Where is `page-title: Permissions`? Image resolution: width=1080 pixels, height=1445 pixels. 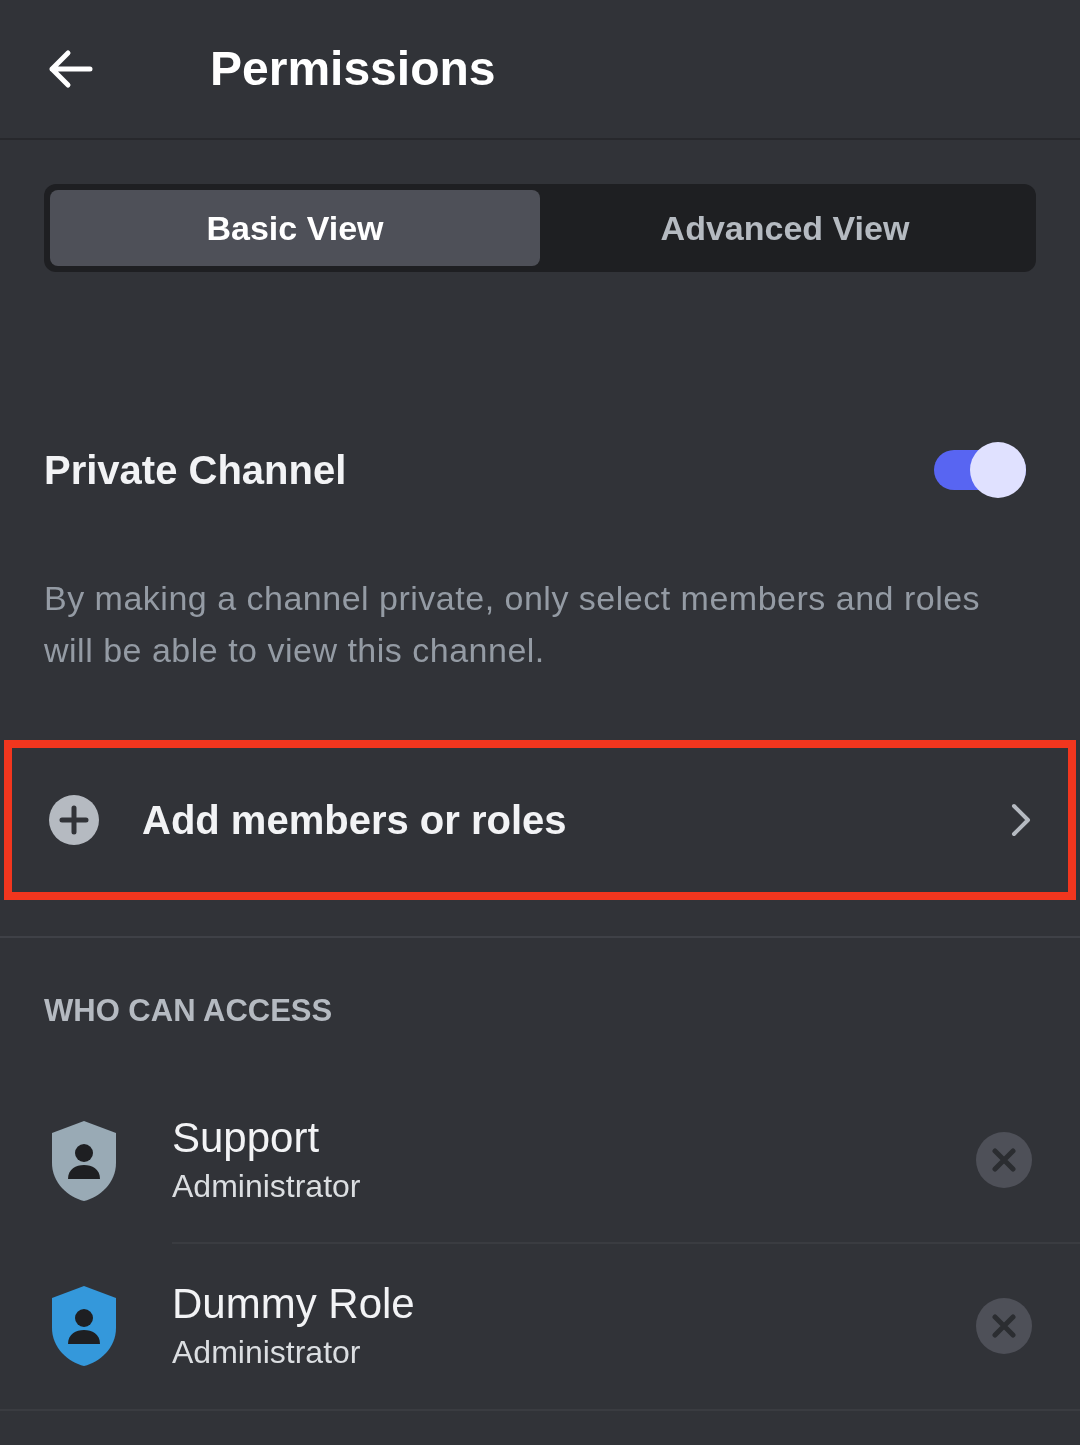 page-title: Permissions is located at coordinates (353, 69).